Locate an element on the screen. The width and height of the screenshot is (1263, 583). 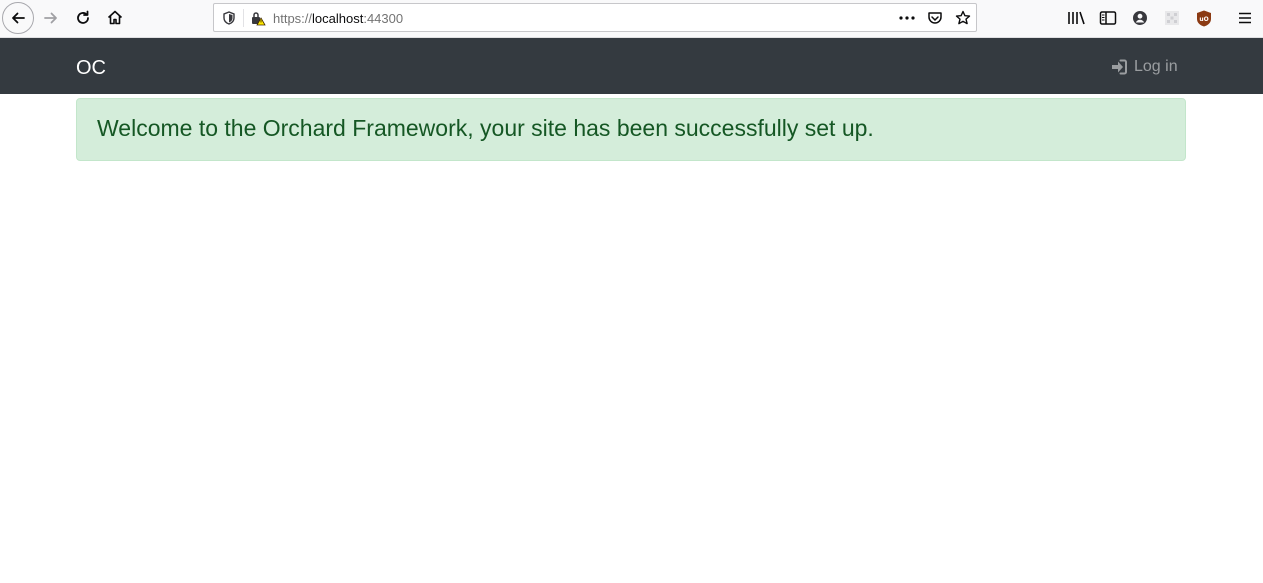
forward-arrow-icon is located at coordinates (50, 18).